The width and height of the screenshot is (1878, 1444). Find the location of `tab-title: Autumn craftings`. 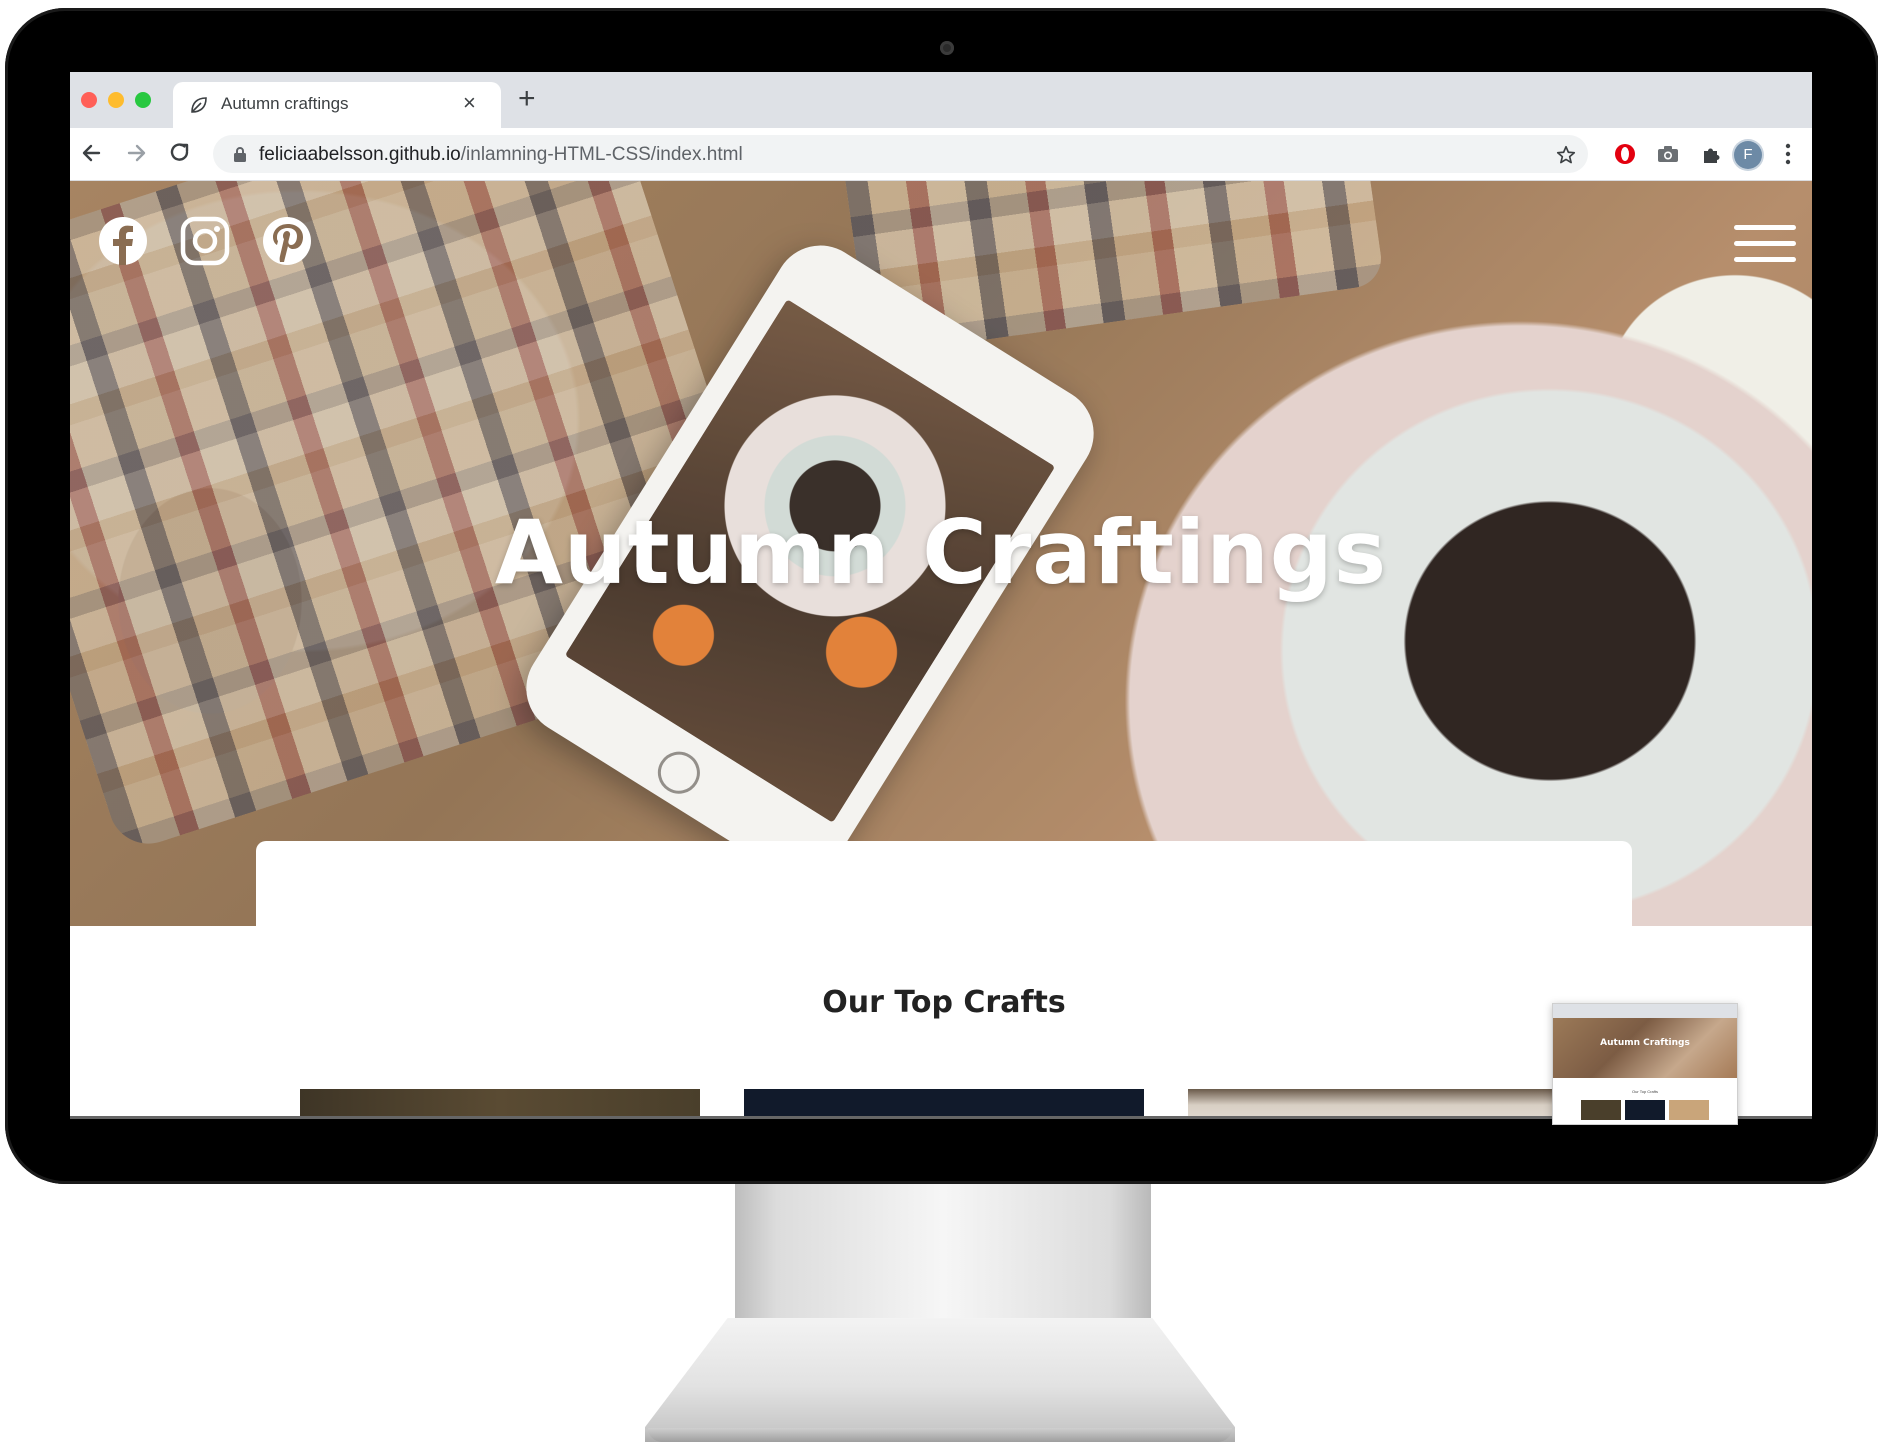

tab-title: Autumn craftings is located at coordinates (285, 103).